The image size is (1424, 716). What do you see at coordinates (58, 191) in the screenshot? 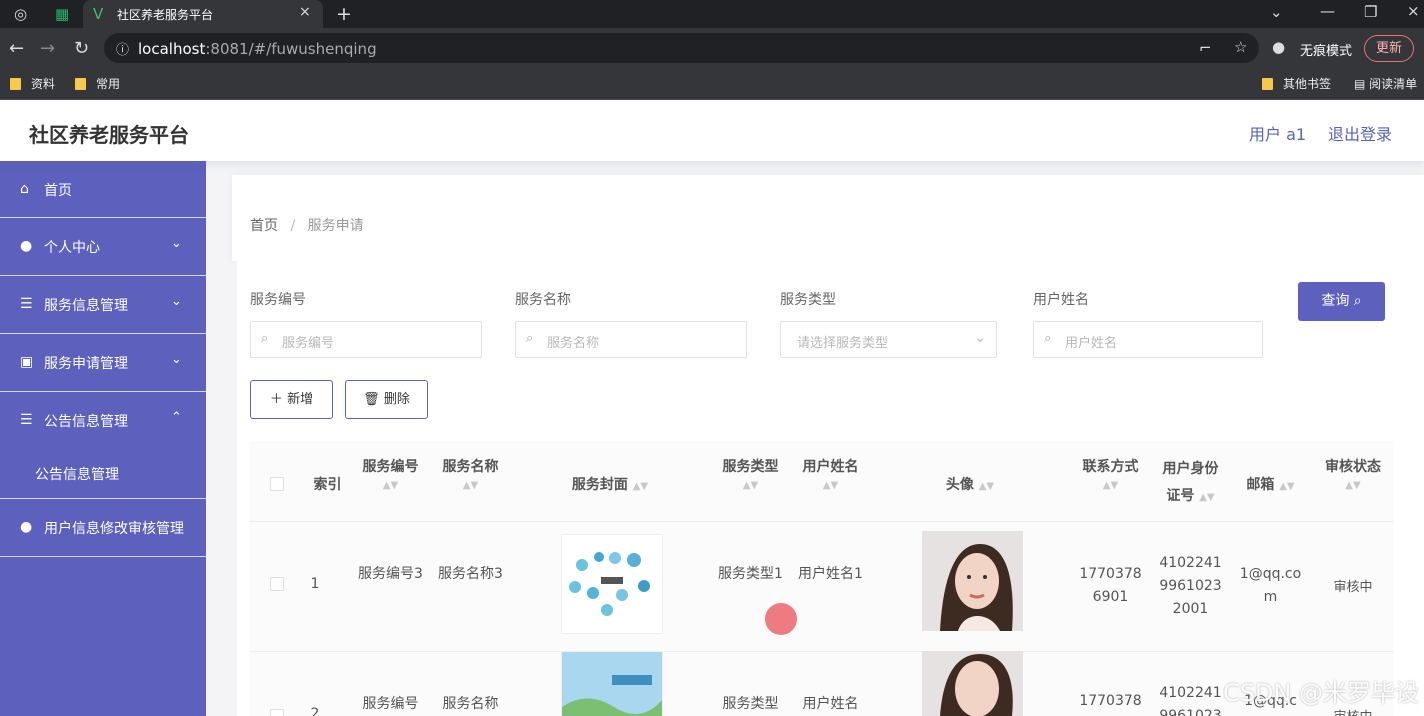
I see `sidebar-item-label: 首页` at bounding box center [58, 191].